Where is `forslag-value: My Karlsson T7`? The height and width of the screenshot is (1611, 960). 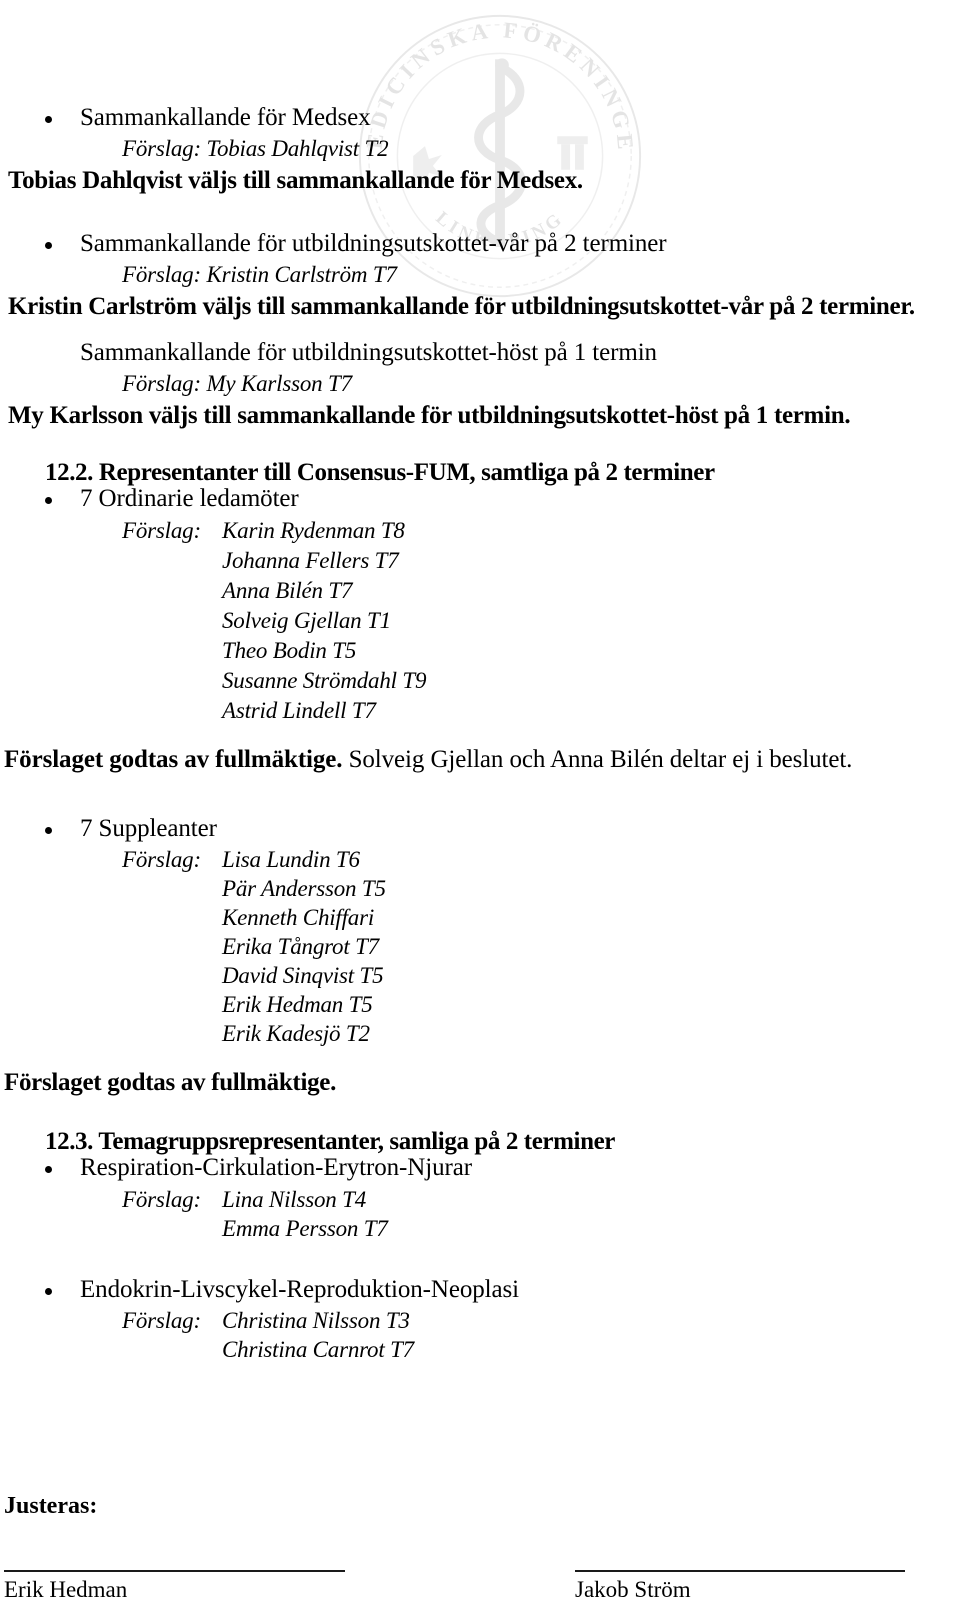 forslag-value: My Karlsson T7 is located at coordinates (279, 383).